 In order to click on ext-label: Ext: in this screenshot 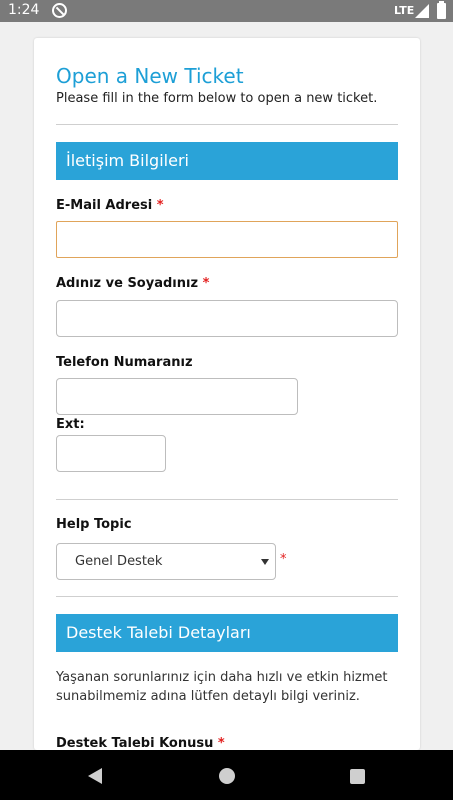, I will do `click(70, 424)`.